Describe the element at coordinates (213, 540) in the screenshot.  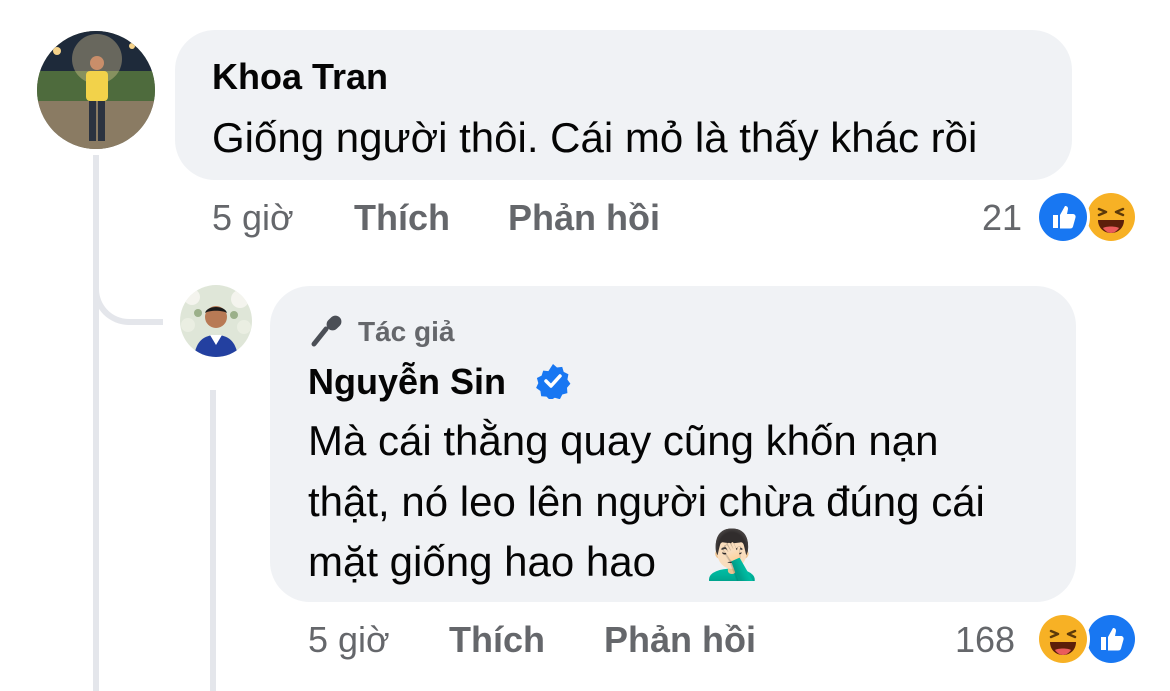
I see `thread-line-reply` at that location.